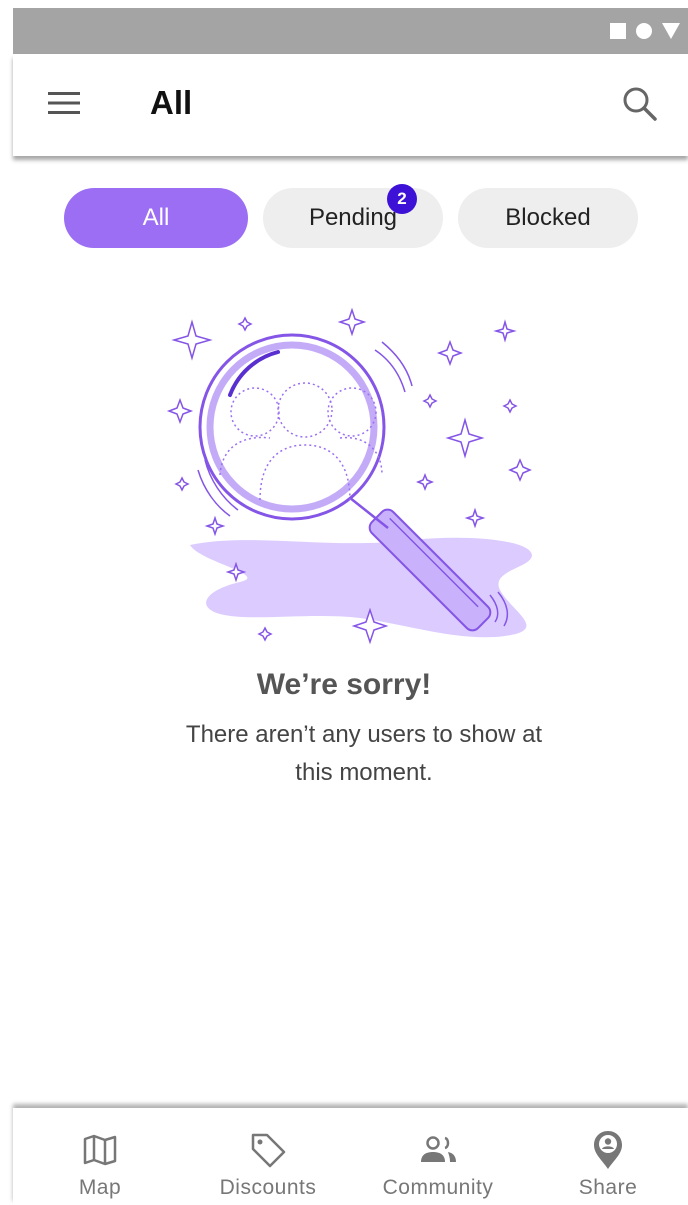  What do you see at coordinates (671, 31) in the screenshot?
I see `triangle-icon` at bounding box center [671, 31].